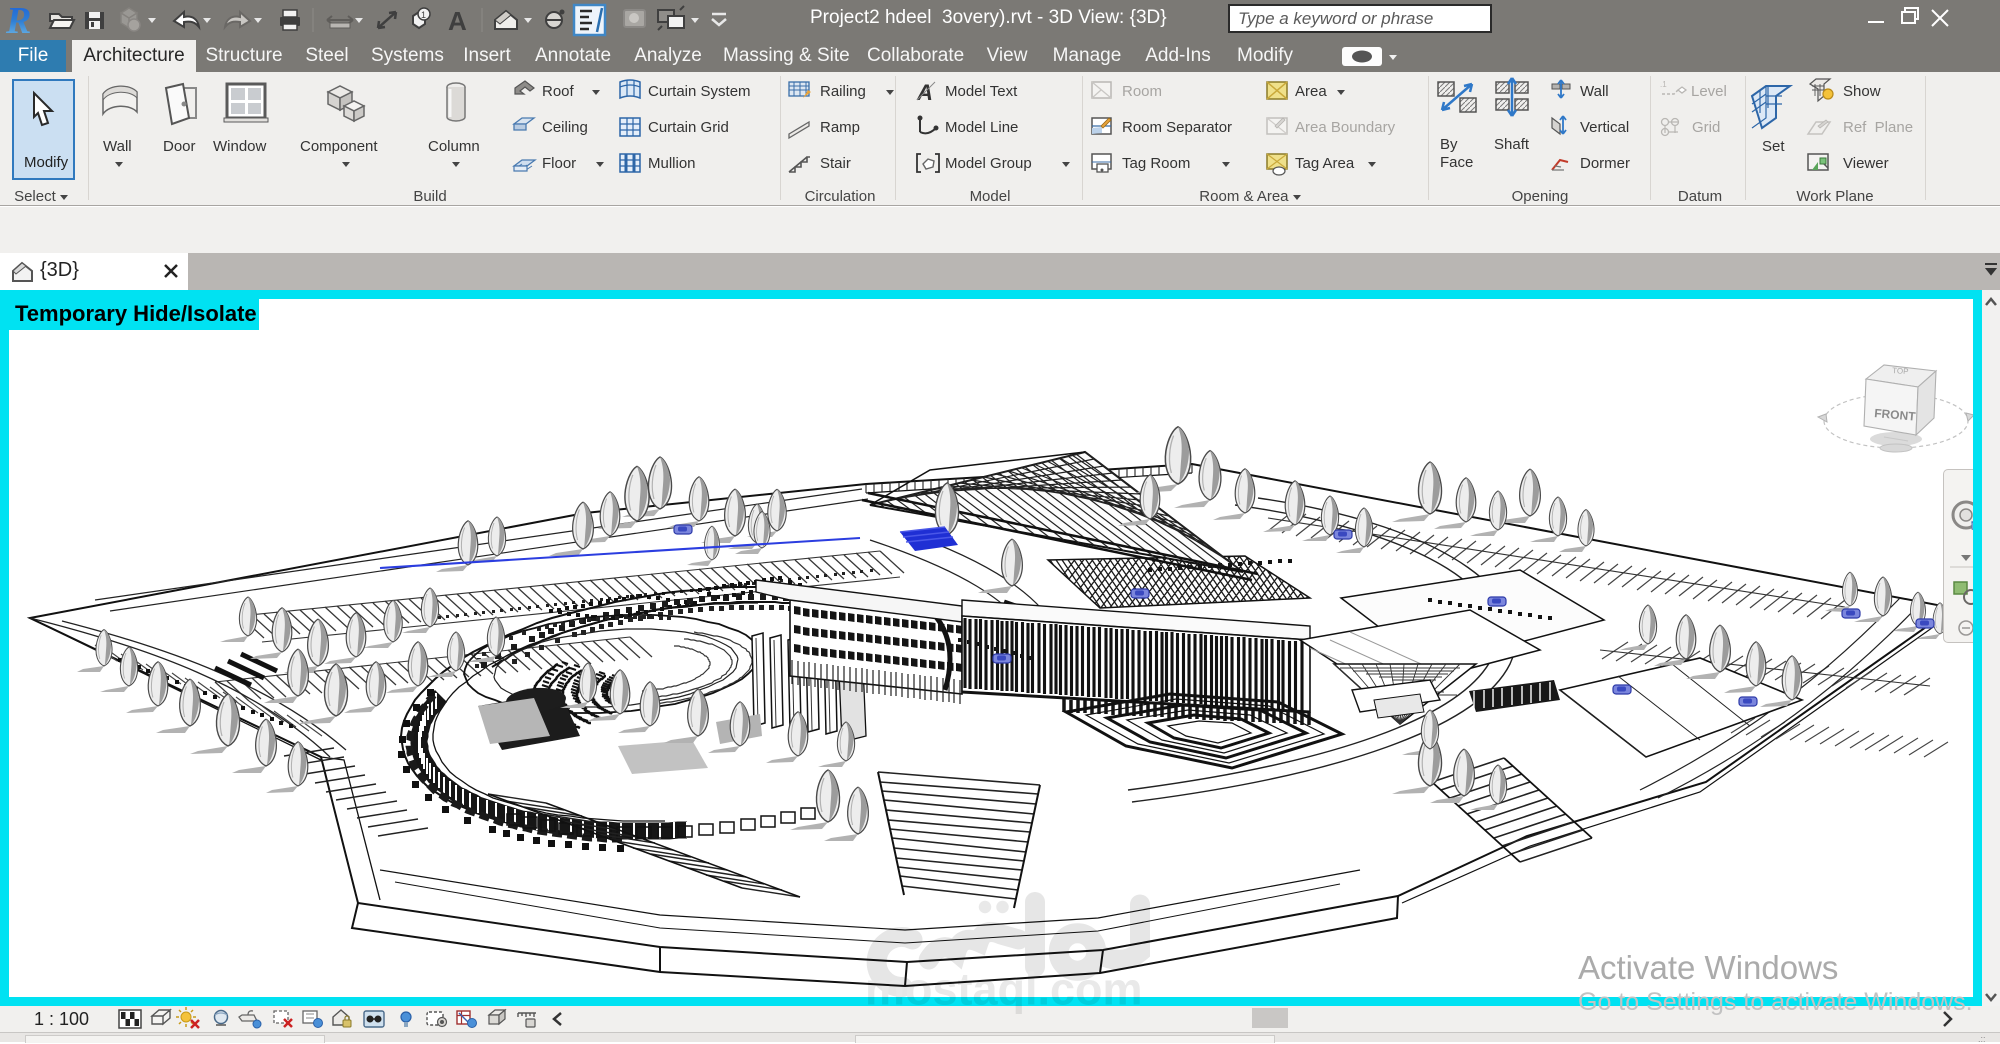  I want to click on svg-text: mostaql.com, so click(1004, 989).